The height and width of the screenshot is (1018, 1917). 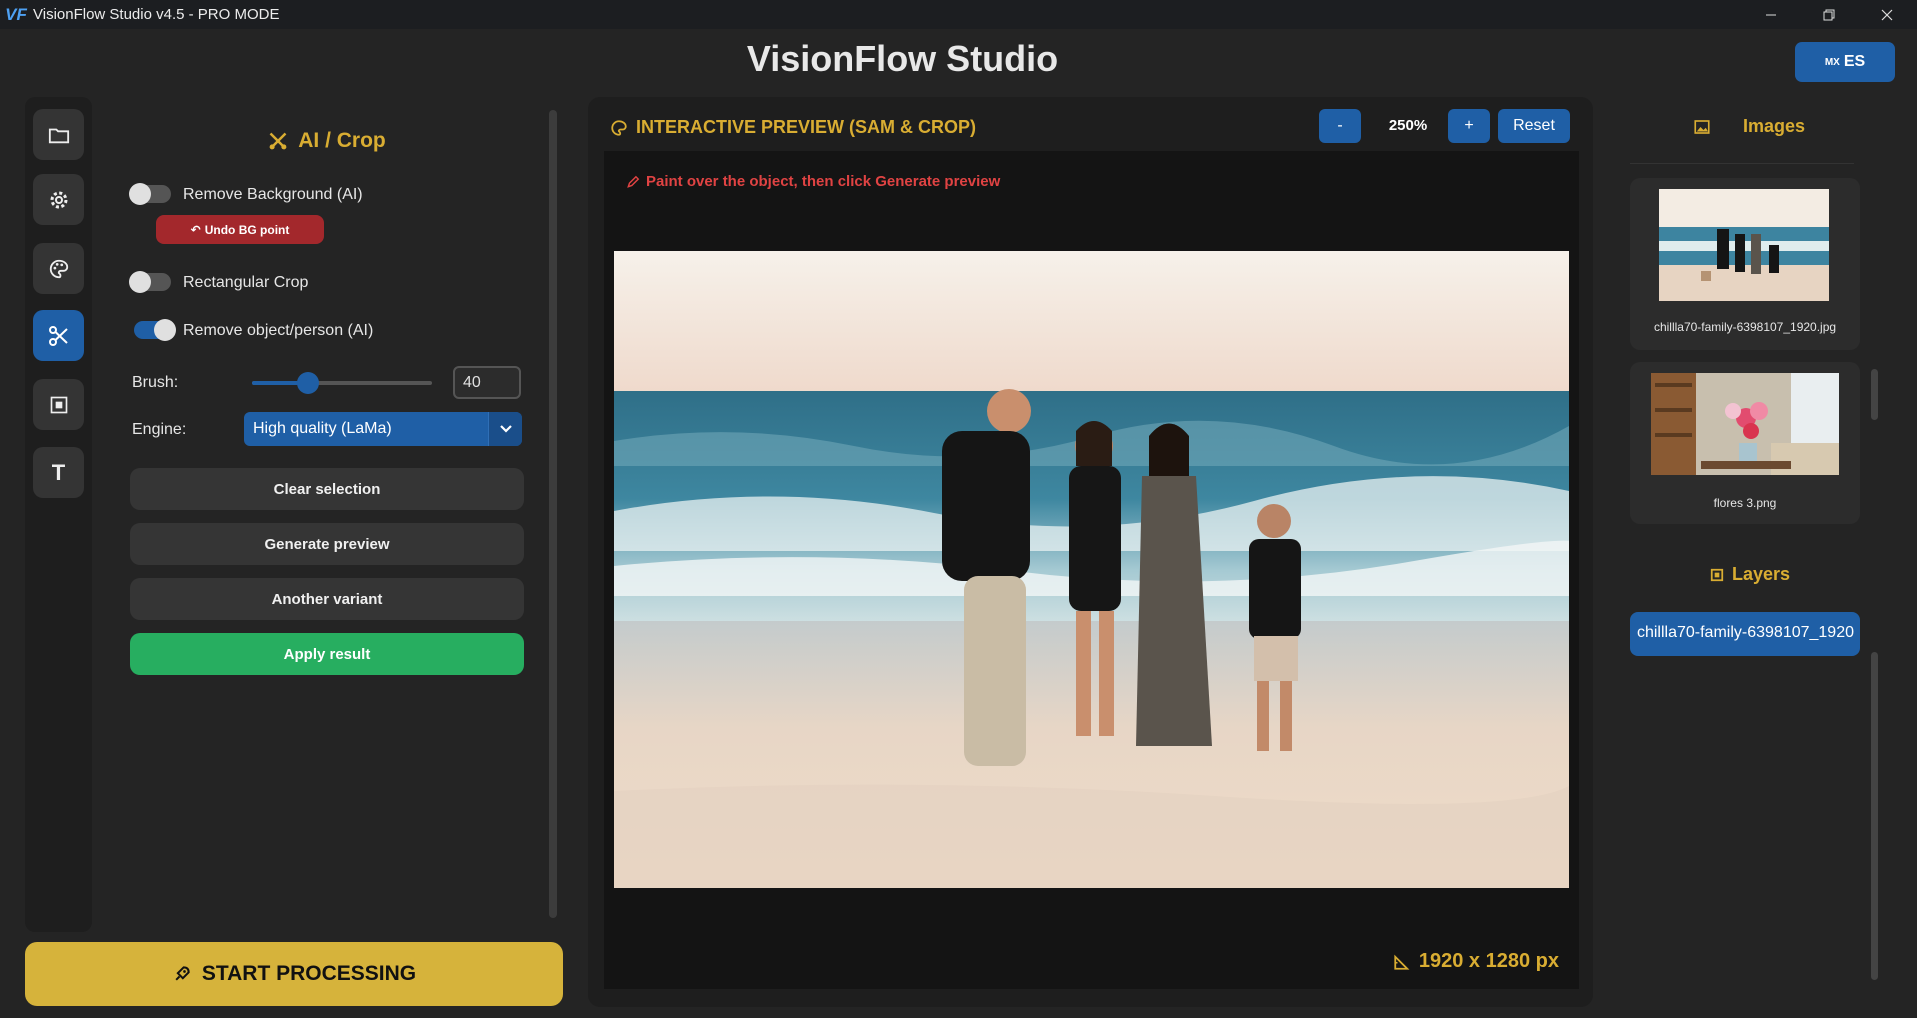 I want to click on rectangular-crop-label: Rectangular Crop, so click(x=246, y=282).